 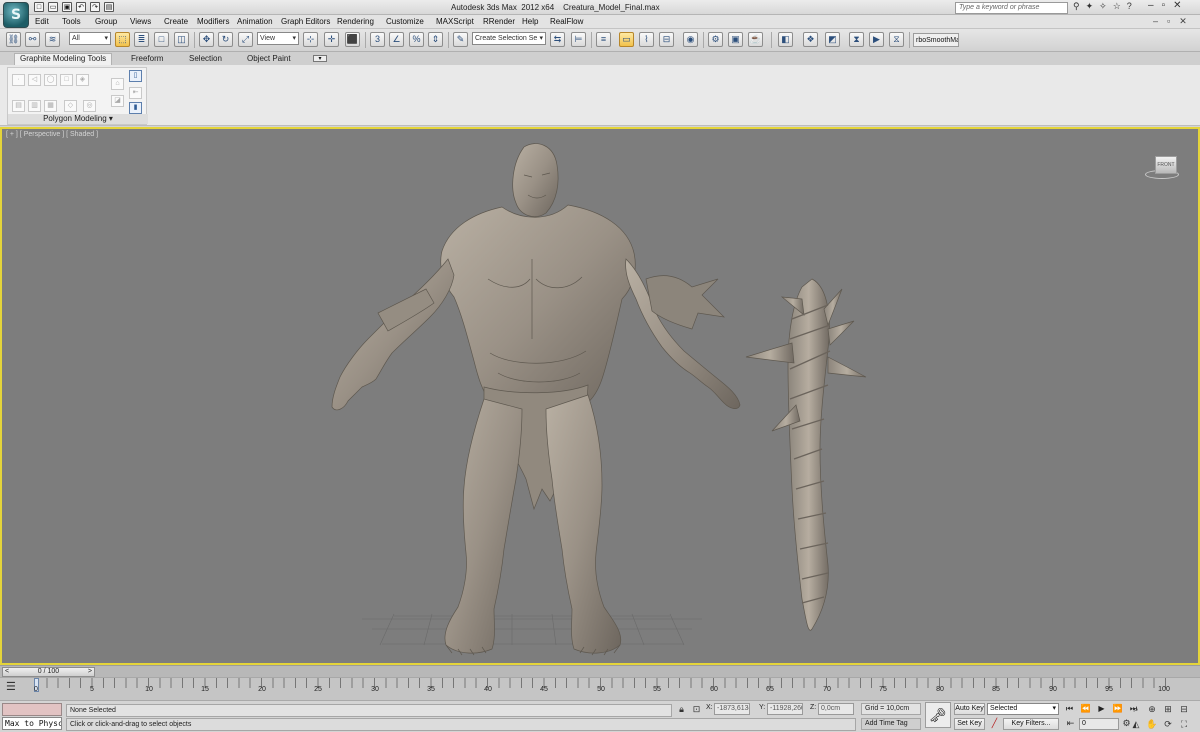 I want to click on project-icon: ▤, so click(x=109, y=7).